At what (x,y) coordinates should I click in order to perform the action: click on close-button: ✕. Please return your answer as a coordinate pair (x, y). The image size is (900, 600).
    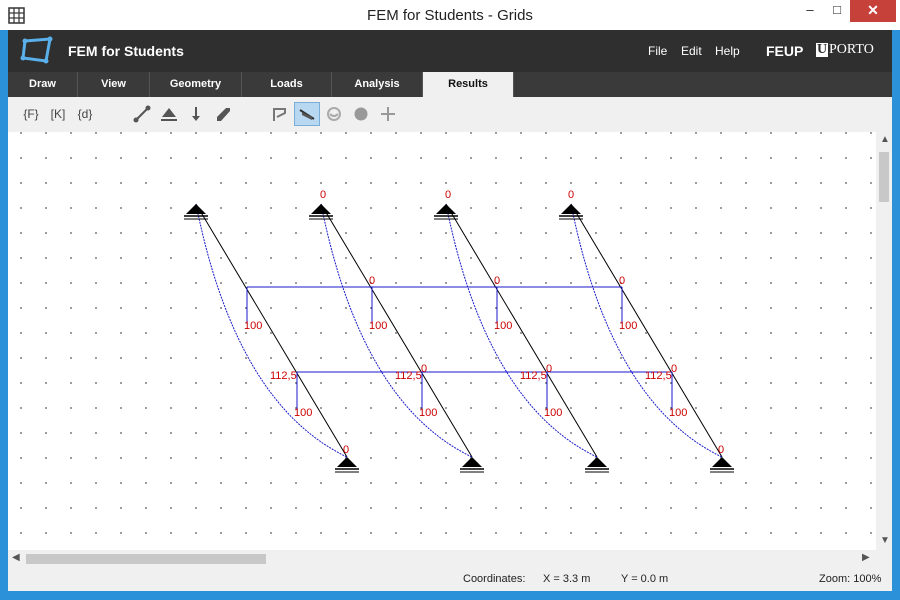
    Looking at the image, I should click on (873, 11).